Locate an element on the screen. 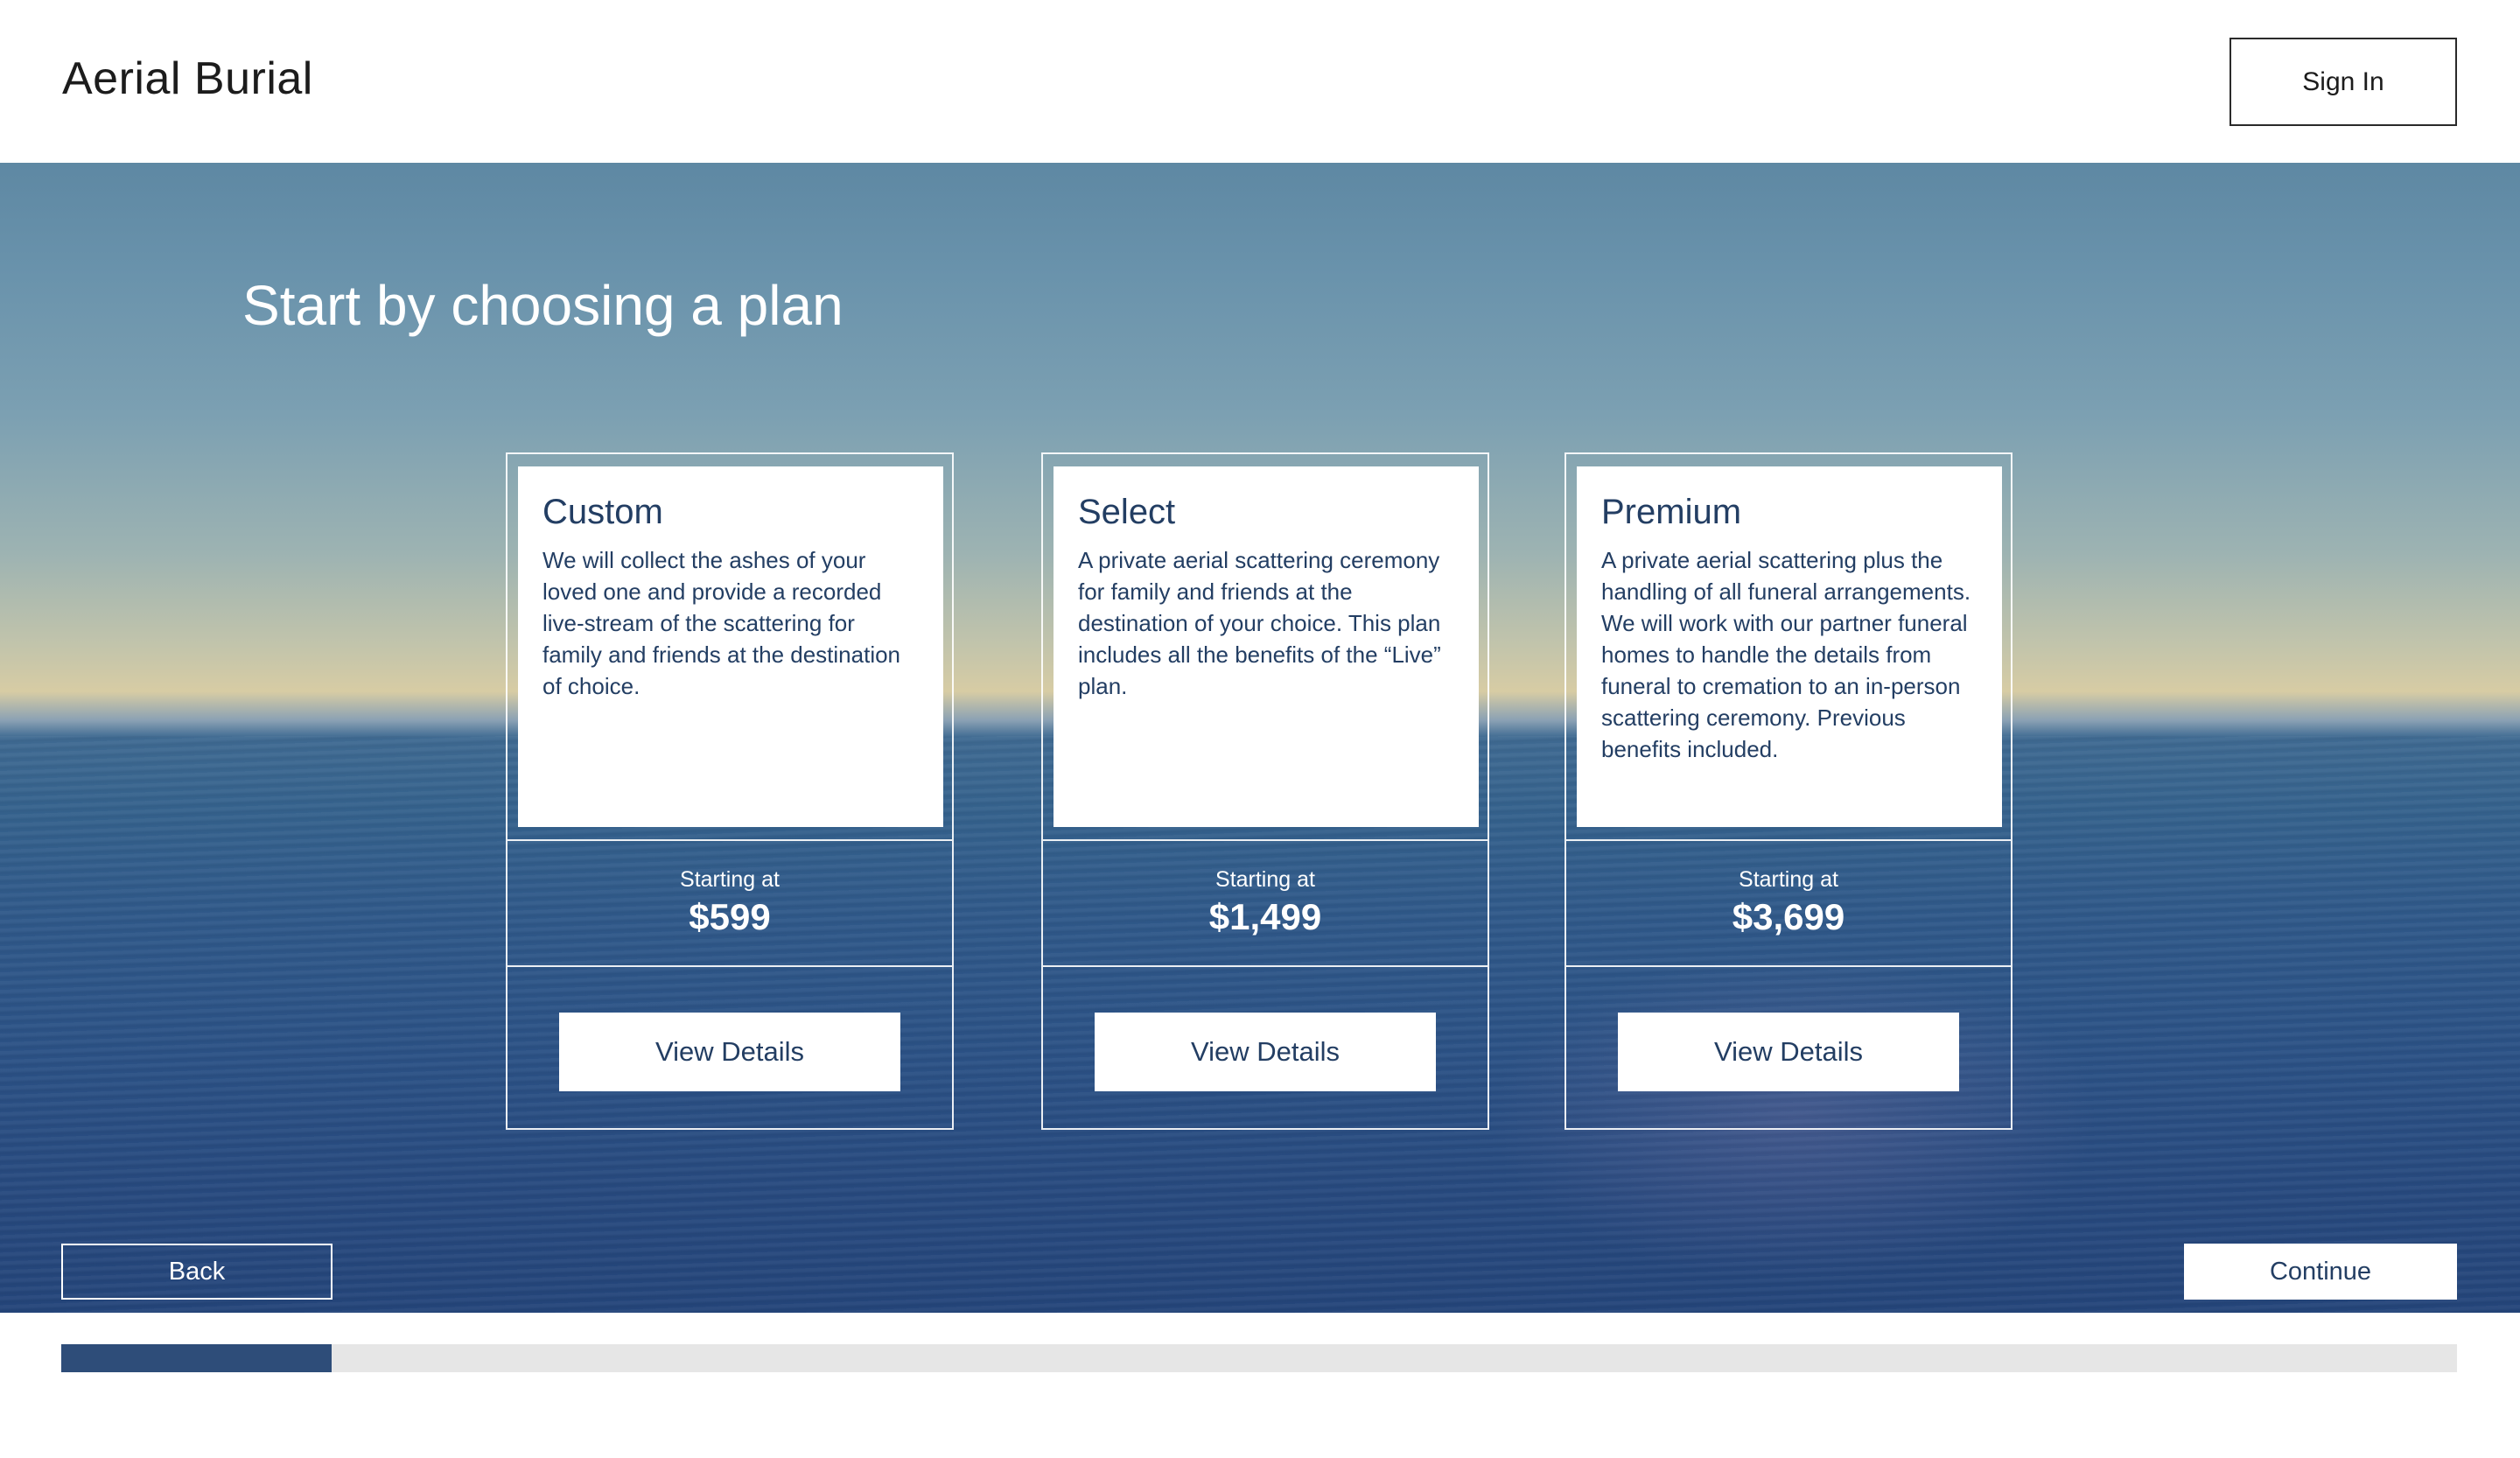  plan-price: $599 is located at coordinates (730, 916).